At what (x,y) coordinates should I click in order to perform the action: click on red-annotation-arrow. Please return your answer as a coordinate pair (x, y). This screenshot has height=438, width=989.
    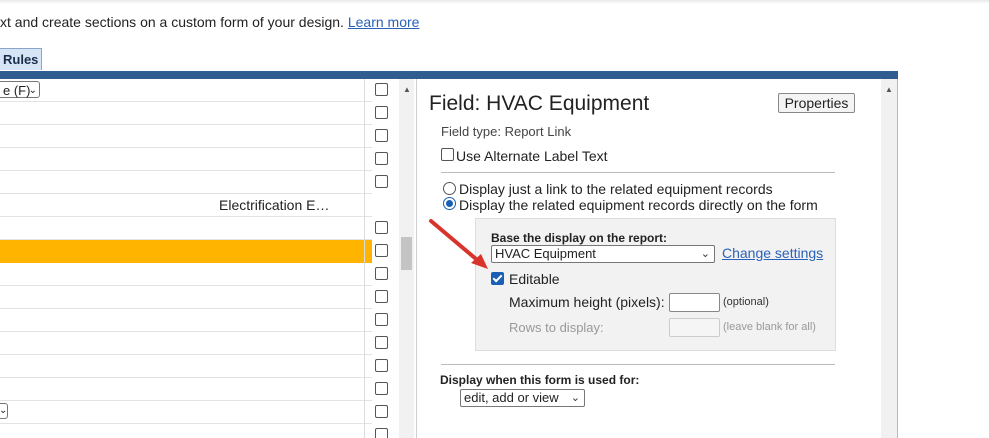
    Looking at the image, I should click on (458, 244).